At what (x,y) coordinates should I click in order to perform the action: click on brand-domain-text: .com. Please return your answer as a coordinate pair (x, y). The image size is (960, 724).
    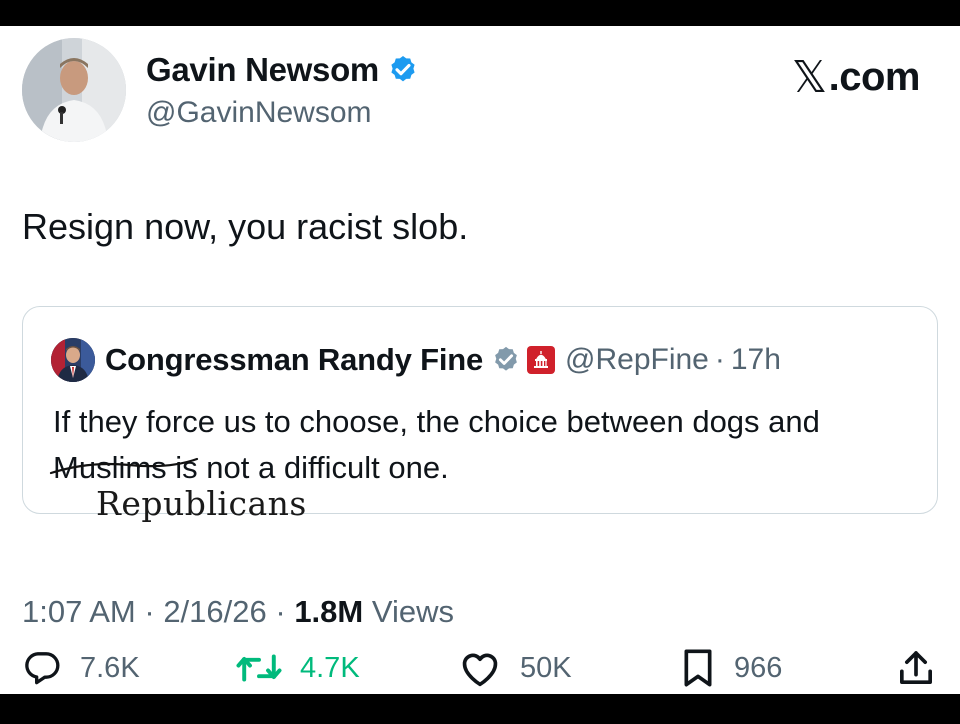
    Looking at the image, I should click on (874, 77).